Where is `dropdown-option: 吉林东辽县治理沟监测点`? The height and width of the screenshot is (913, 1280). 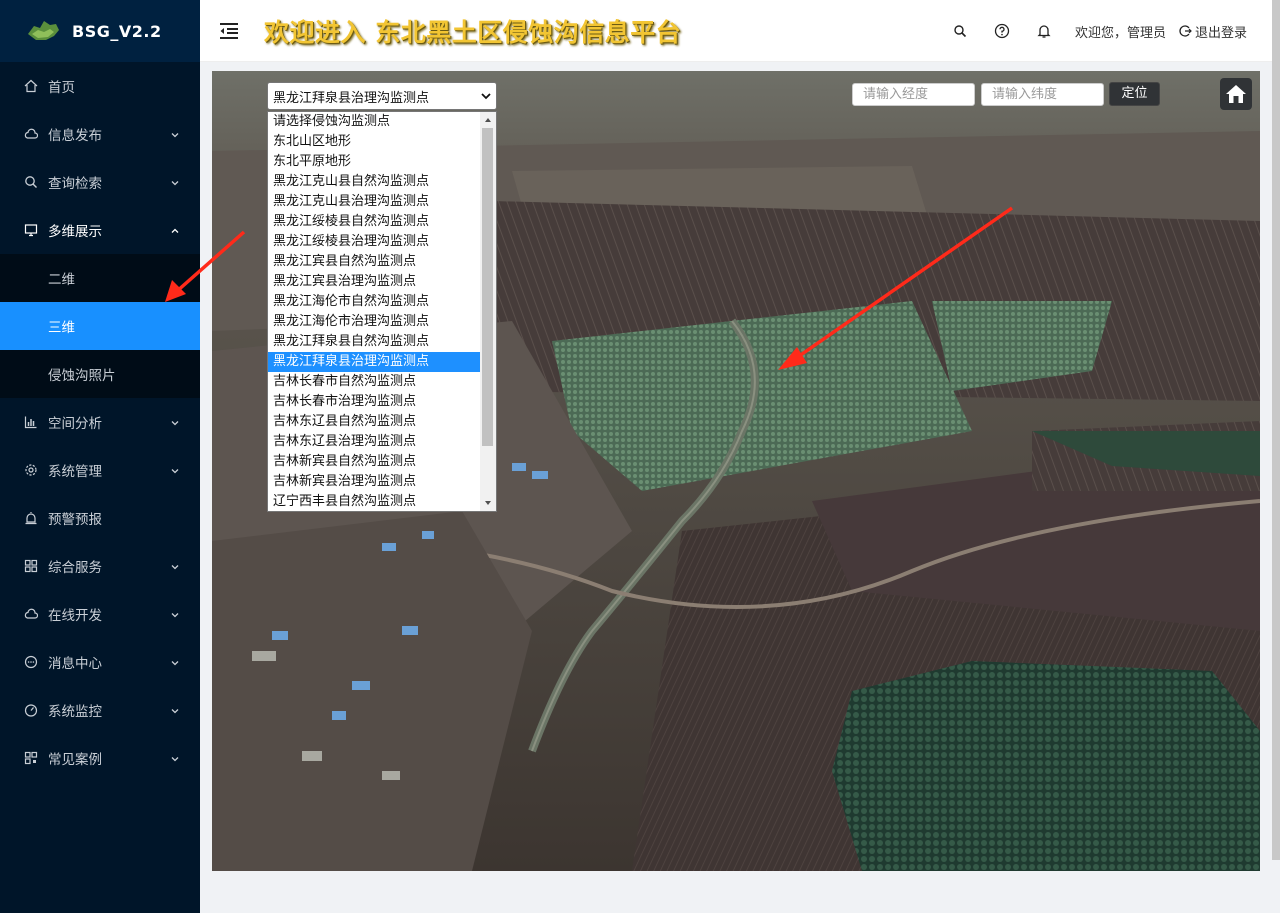
dropdown-option: 吉林东辽县治理沟监测点 is located at coordinates (382, 442).